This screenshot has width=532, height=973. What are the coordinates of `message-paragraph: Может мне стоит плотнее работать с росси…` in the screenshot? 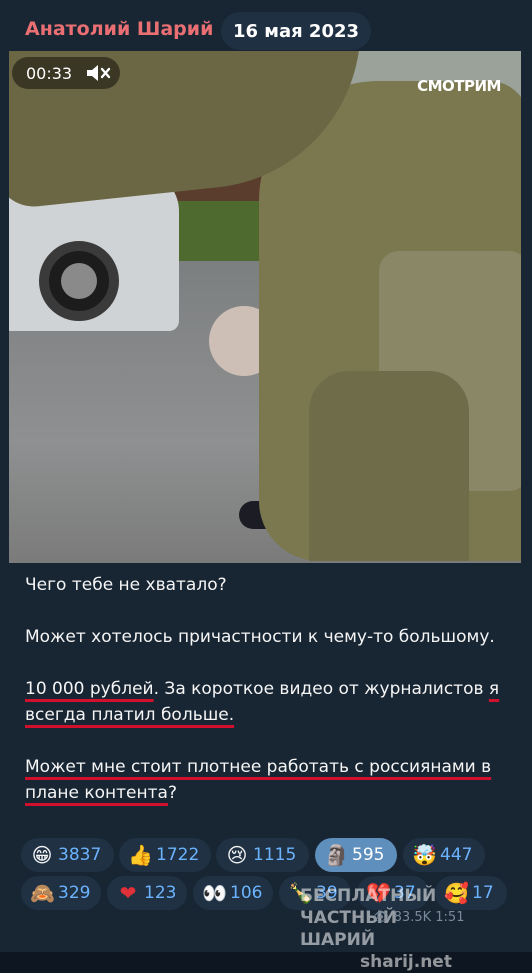 It's located at (270, 780).